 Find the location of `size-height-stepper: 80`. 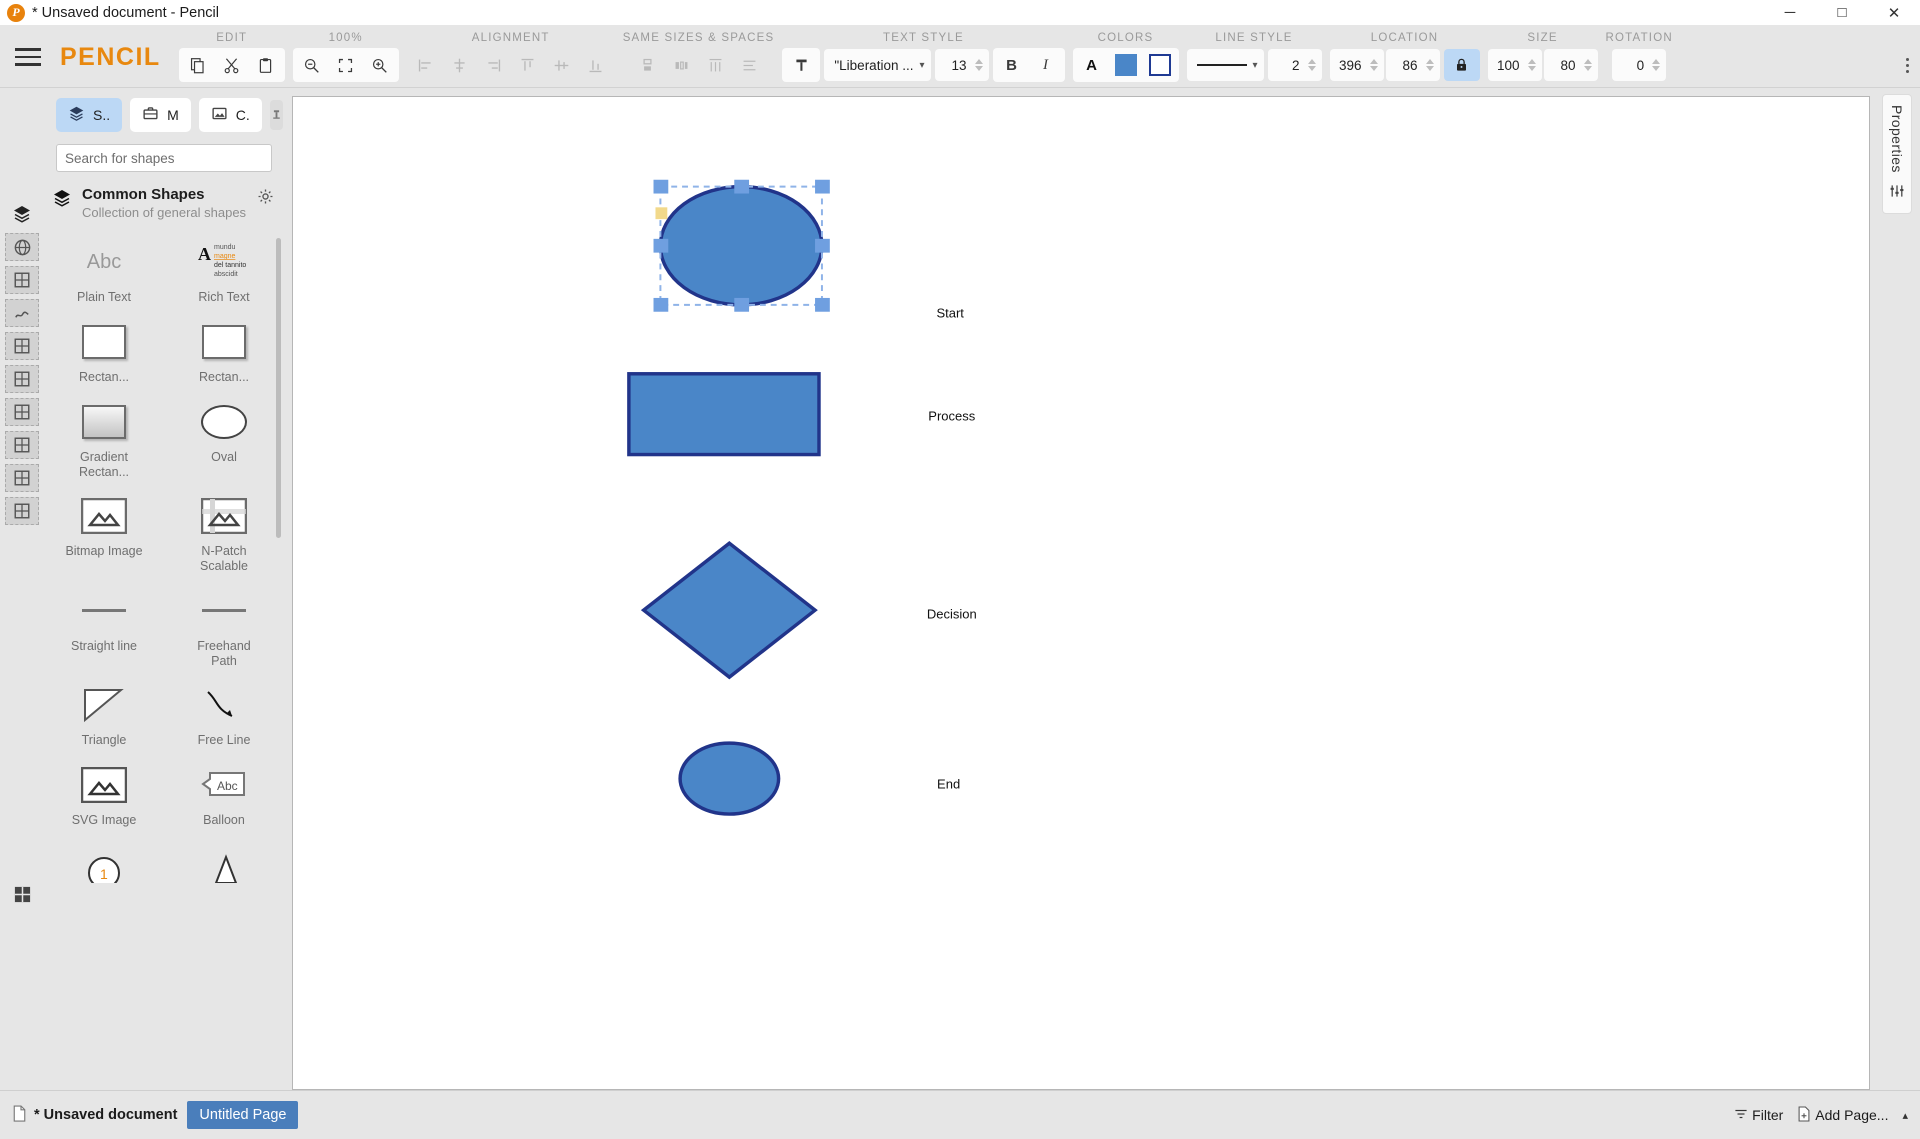

size-height-stepper: 80 is located at coordinates (1570, 65).